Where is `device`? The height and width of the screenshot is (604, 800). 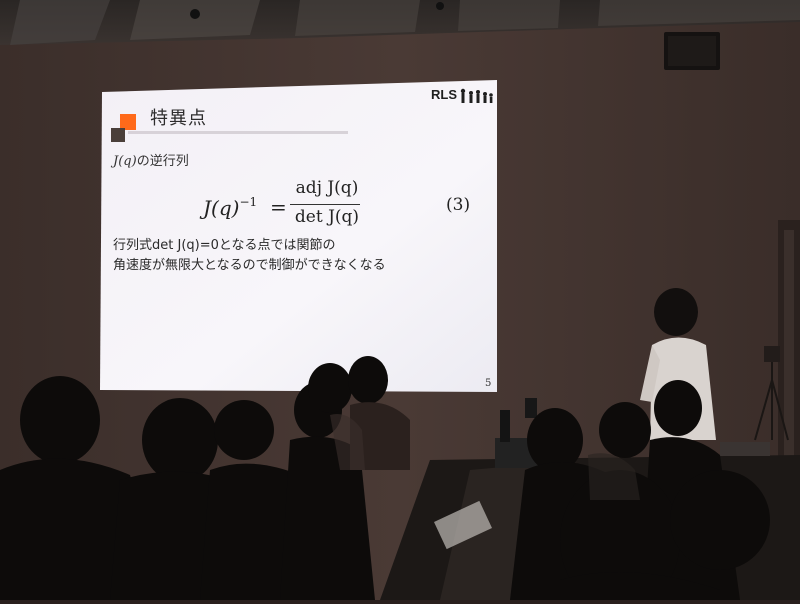 device is located at coordinates (531, 408).